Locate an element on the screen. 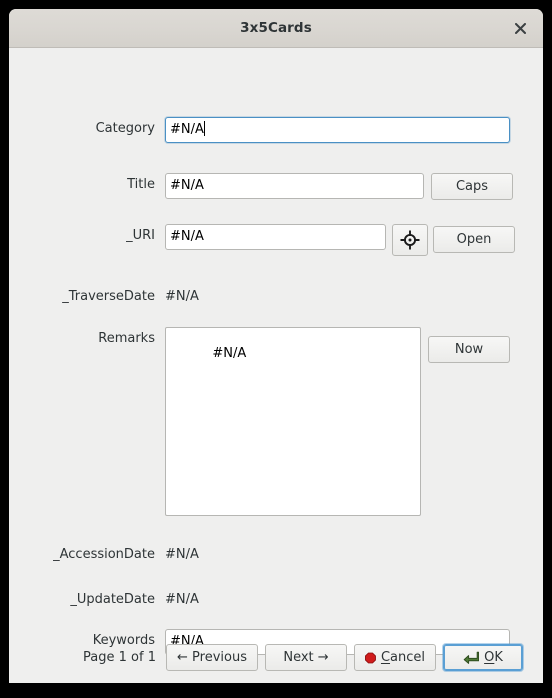 The image size is (552, 698). caps-button-label: Caps is located at coordinates (472, 186).